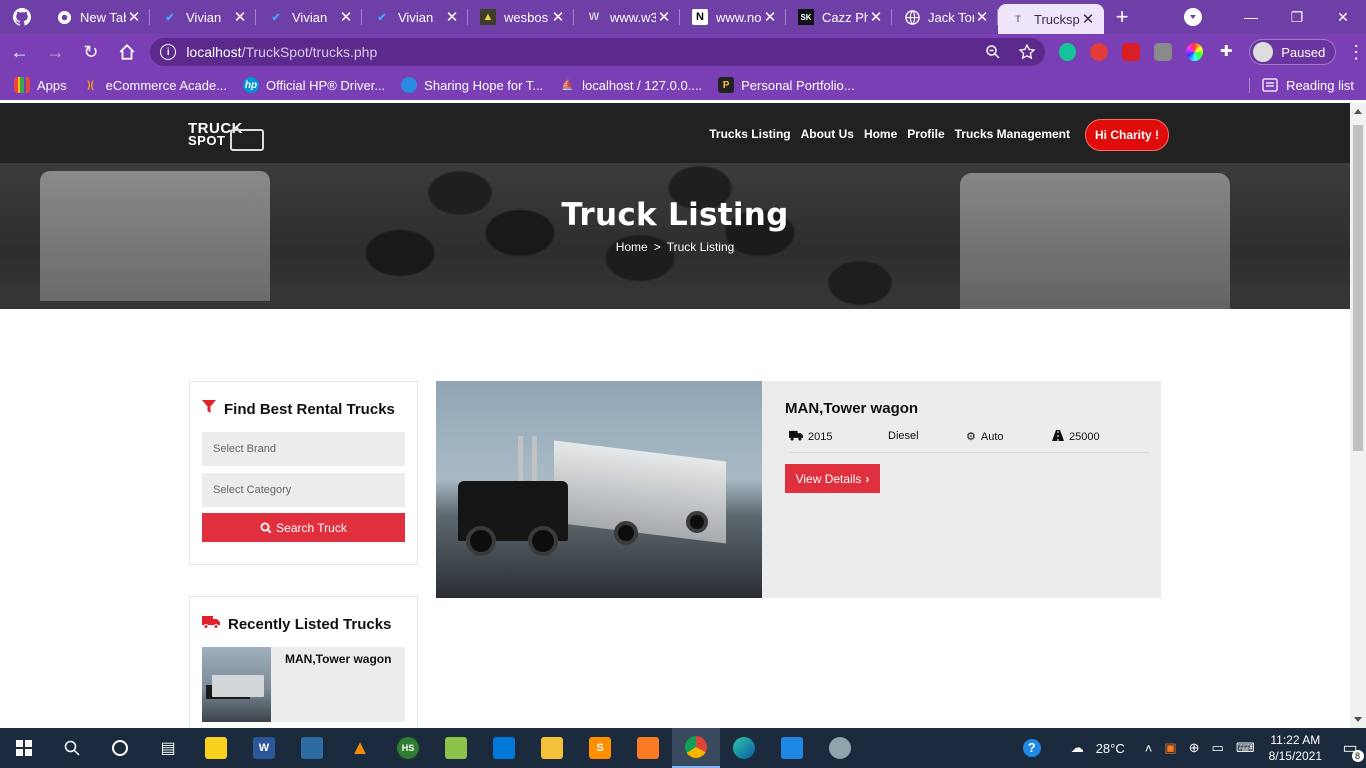  What do you see at coordinates (1358, 111) in the screenshot?
I see `scroll-up-icon` at bounding box center [1358, 111].